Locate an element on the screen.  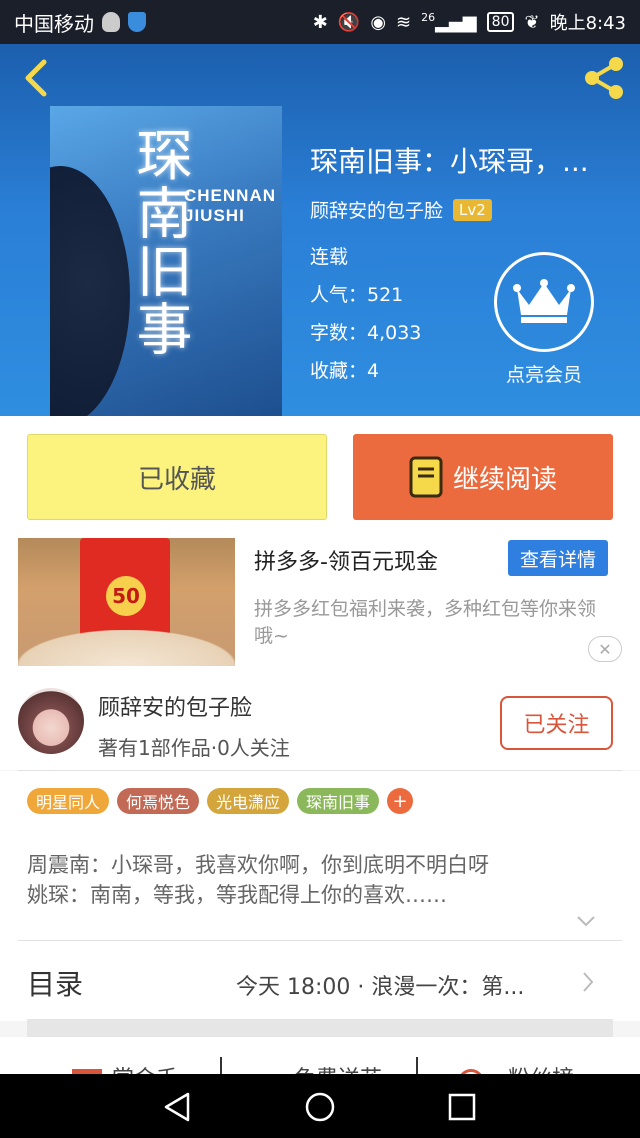
tag-item: 明星同人 is located at coordinates (68, 801).